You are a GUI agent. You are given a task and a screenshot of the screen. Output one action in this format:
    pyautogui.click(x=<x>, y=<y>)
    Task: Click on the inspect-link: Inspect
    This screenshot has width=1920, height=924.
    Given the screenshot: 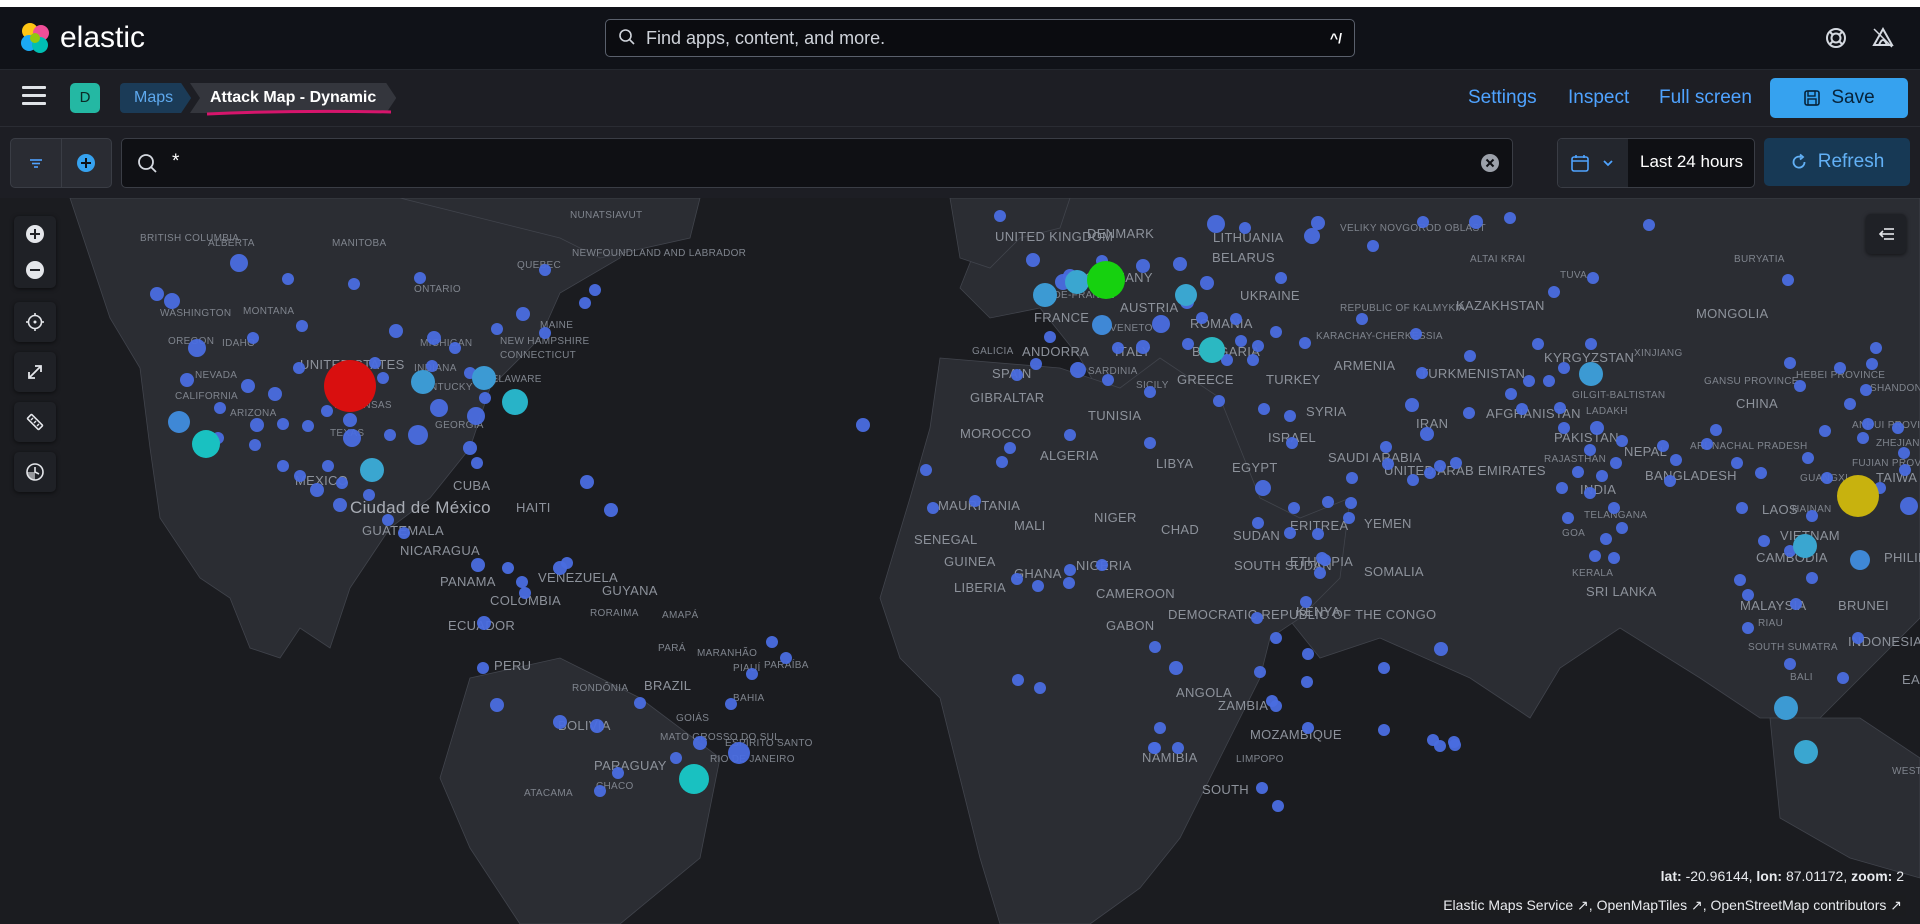 What is the action you would take?
    pyautogui.click(x=1598, y=98)
    